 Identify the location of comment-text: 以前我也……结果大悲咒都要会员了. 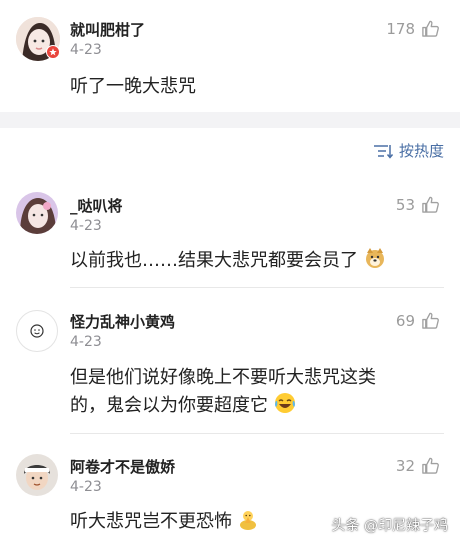
(228, 261).